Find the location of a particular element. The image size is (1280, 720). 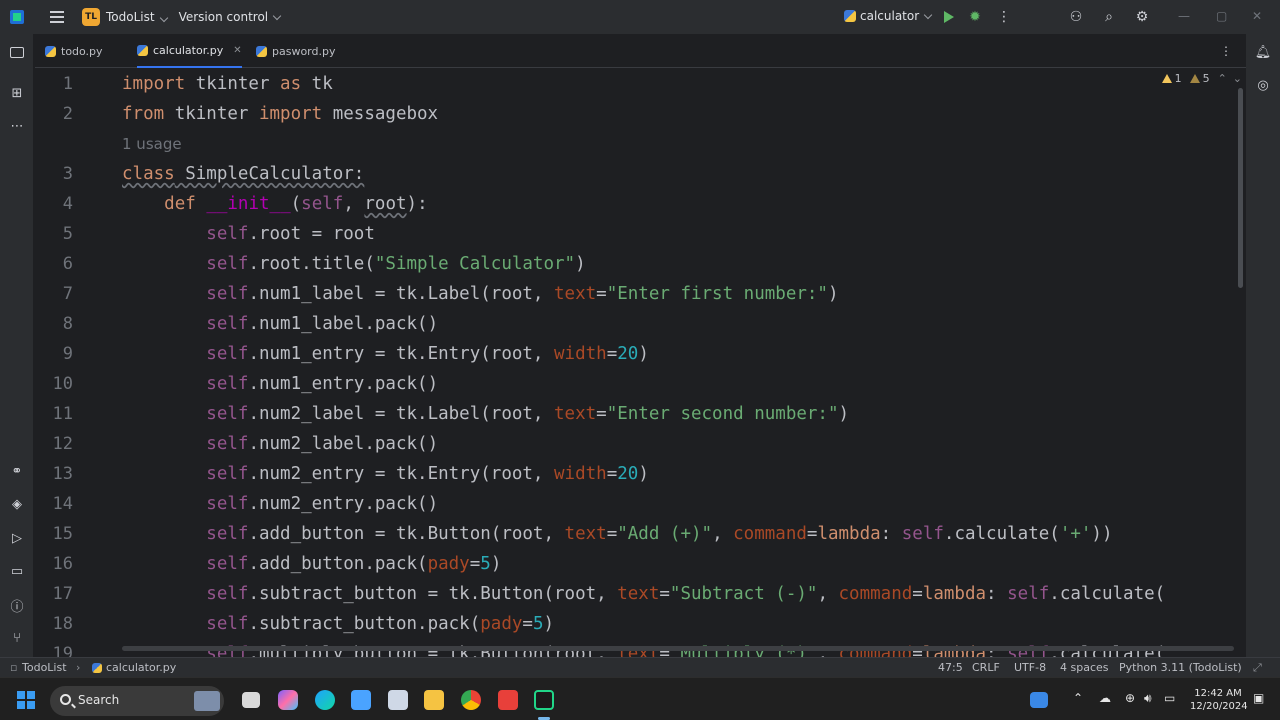

maximize-button: ▢ is located at coordinates (1221, 16).